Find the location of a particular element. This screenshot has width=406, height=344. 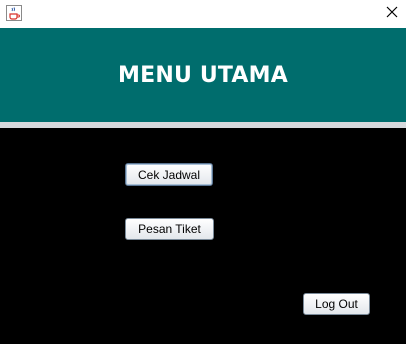

close-button is located at coordinates (392, 12).